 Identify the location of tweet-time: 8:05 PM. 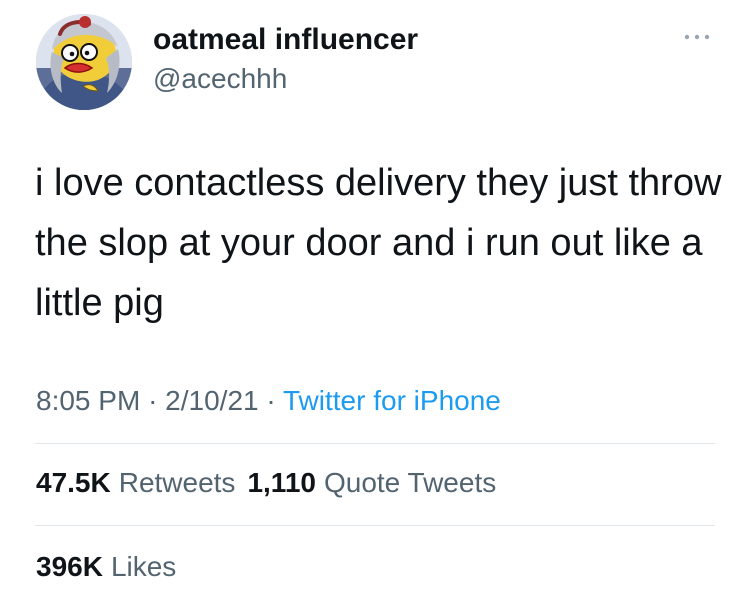
(88, 400).